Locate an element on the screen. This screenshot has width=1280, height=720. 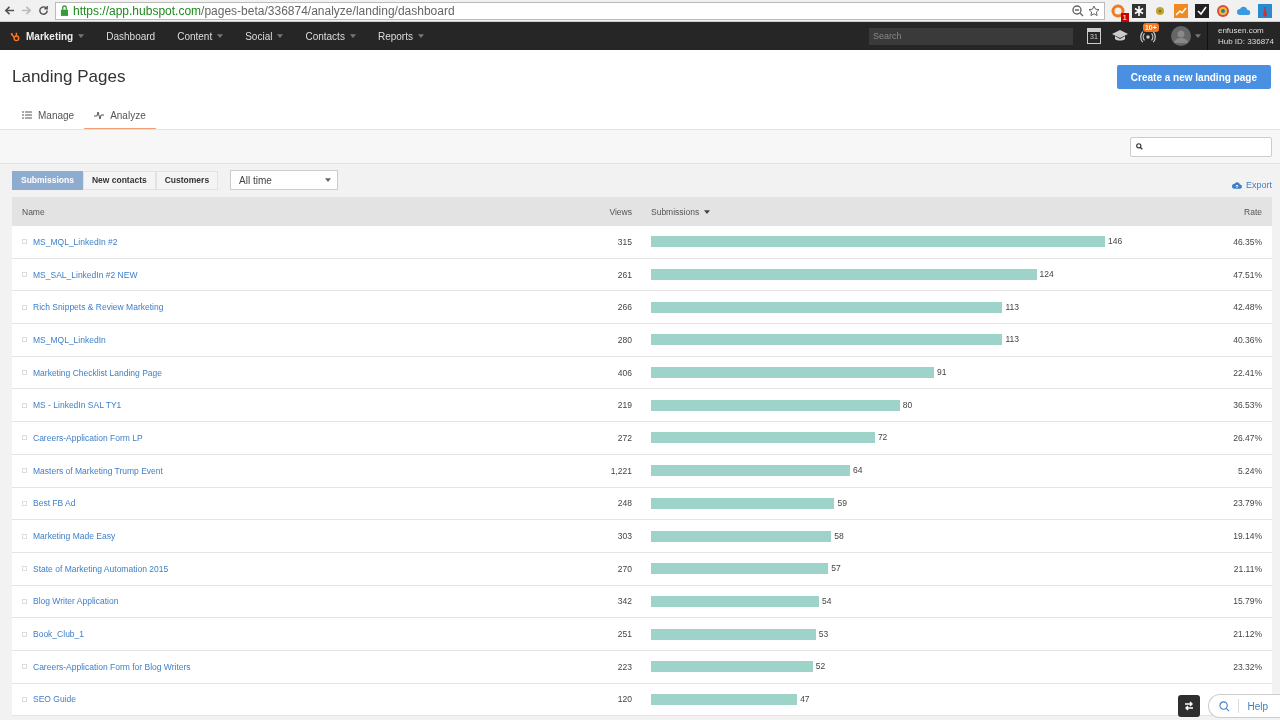
page-link: Book_Club_1 is located at coordinates (59, 634).